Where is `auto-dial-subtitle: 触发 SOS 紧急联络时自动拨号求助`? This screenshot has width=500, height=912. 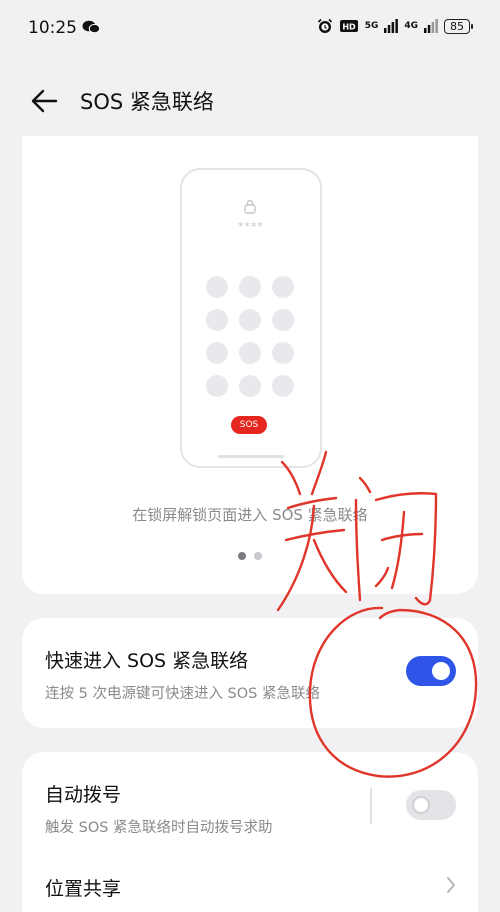
auto-dial-subtitle: 触发 SOS 紧急联络时自动拨号求助 is located at coordinates (159, 828).